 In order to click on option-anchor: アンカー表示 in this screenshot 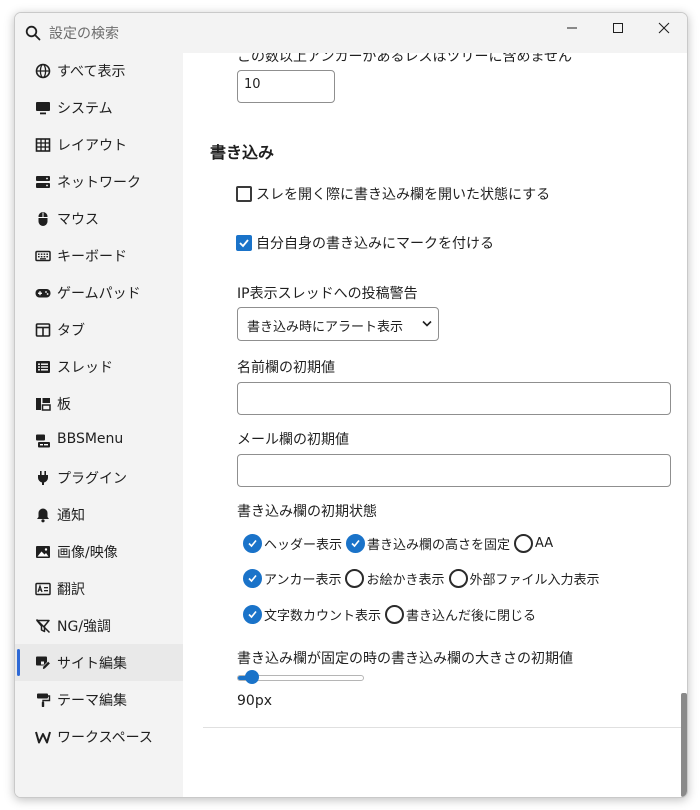, I will do `click(292, 578)`.